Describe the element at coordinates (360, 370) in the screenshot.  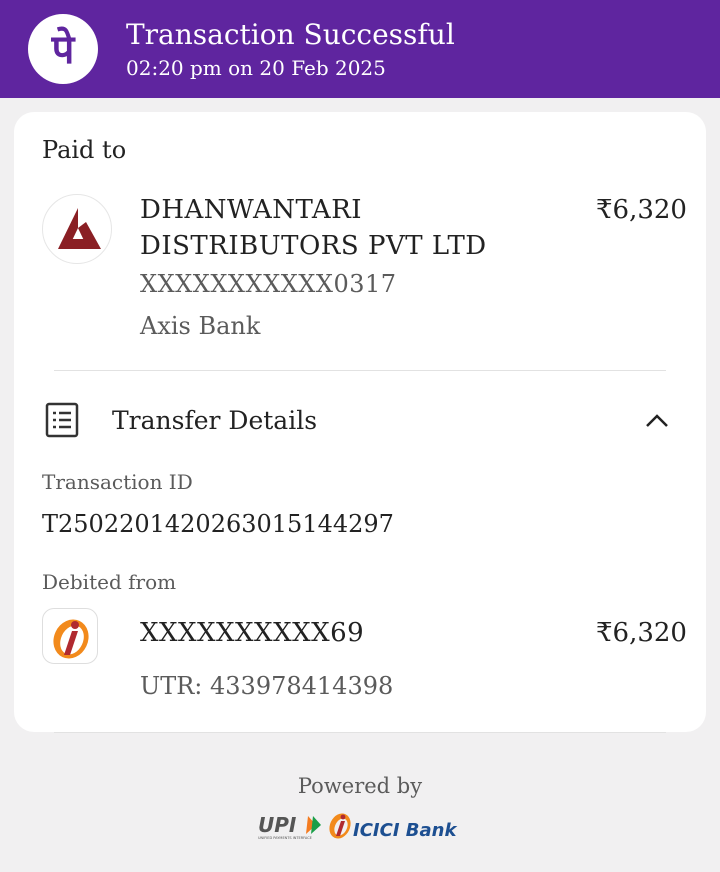
I see `section-divider` at that location.